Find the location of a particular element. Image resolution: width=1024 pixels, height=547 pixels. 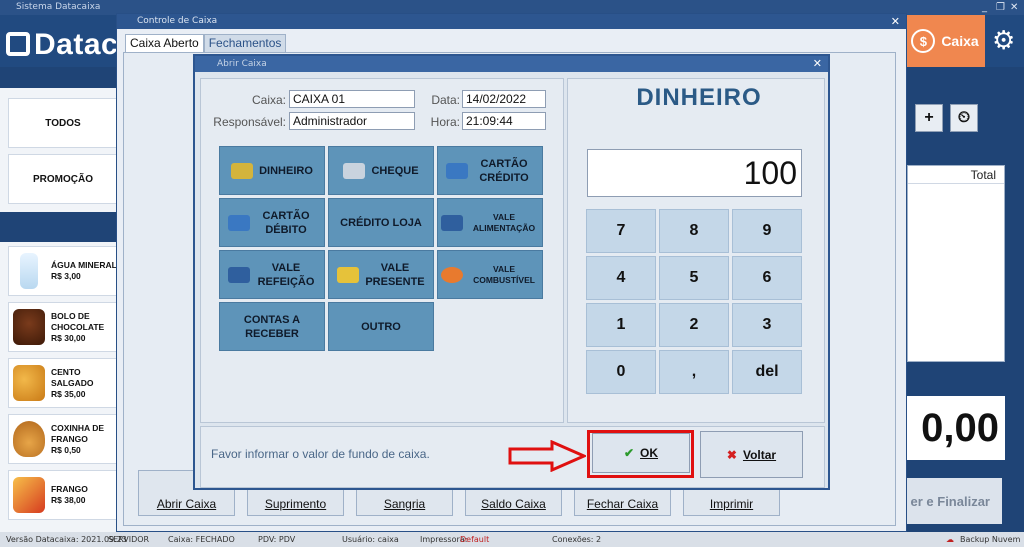

items-table: Total is located at coordinates (956, 263).